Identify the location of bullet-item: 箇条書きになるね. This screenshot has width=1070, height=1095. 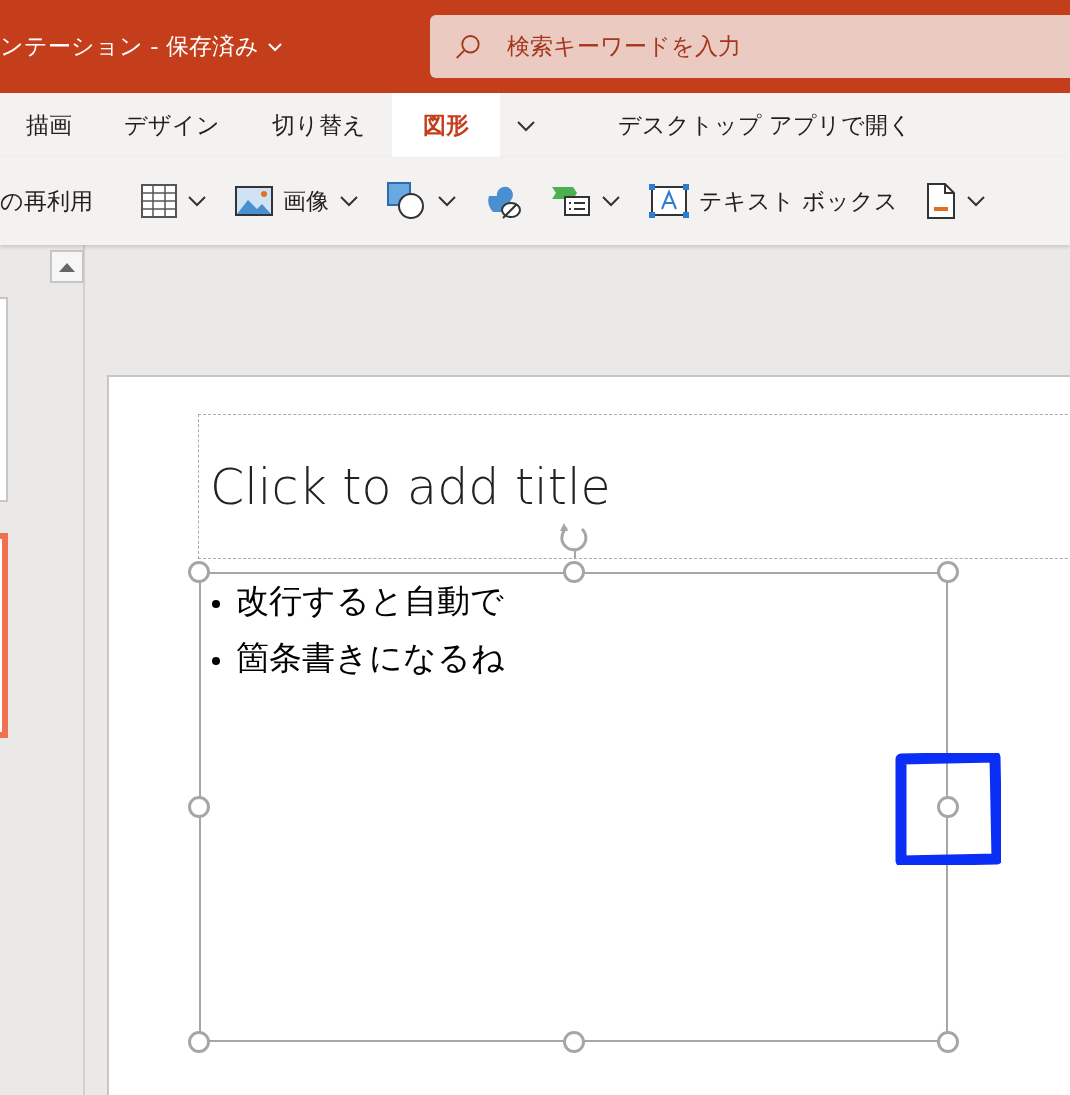
(370, 658).